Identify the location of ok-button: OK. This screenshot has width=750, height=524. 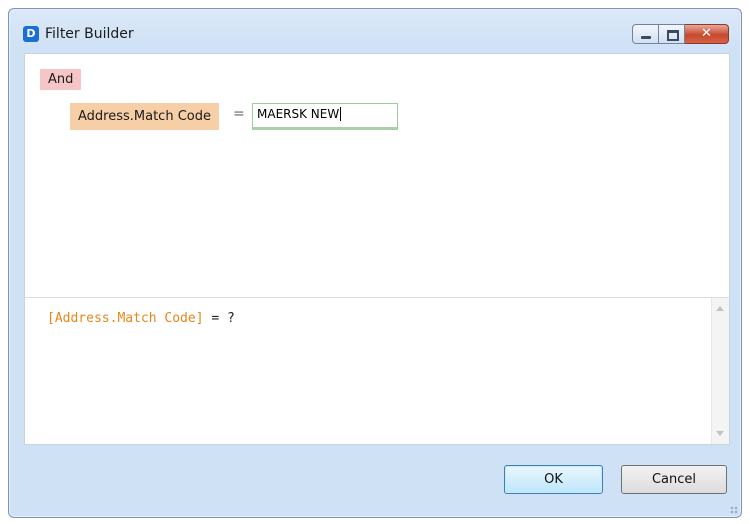
(553, 479).